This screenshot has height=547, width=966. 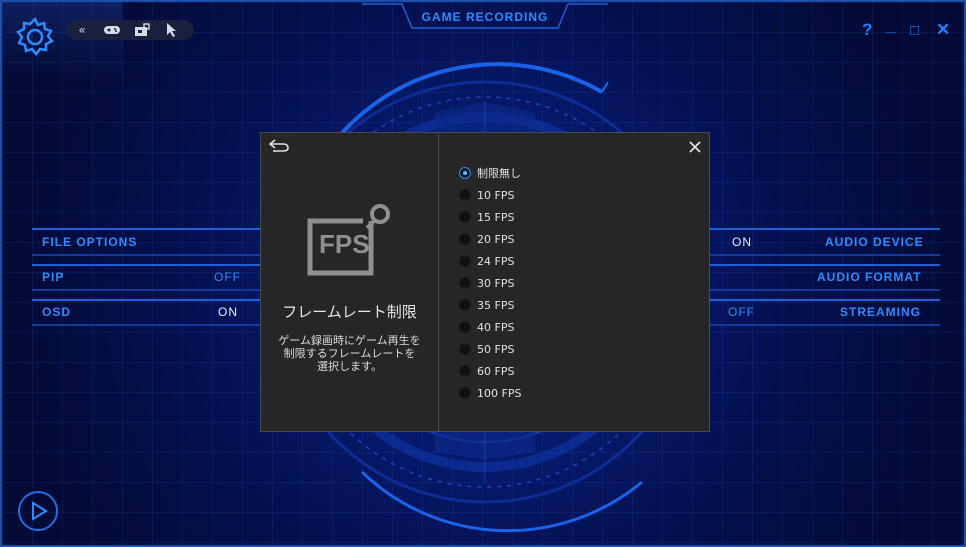 I want to click on fps-option-unlimited: 制限無し, so click(x=490, y=173).